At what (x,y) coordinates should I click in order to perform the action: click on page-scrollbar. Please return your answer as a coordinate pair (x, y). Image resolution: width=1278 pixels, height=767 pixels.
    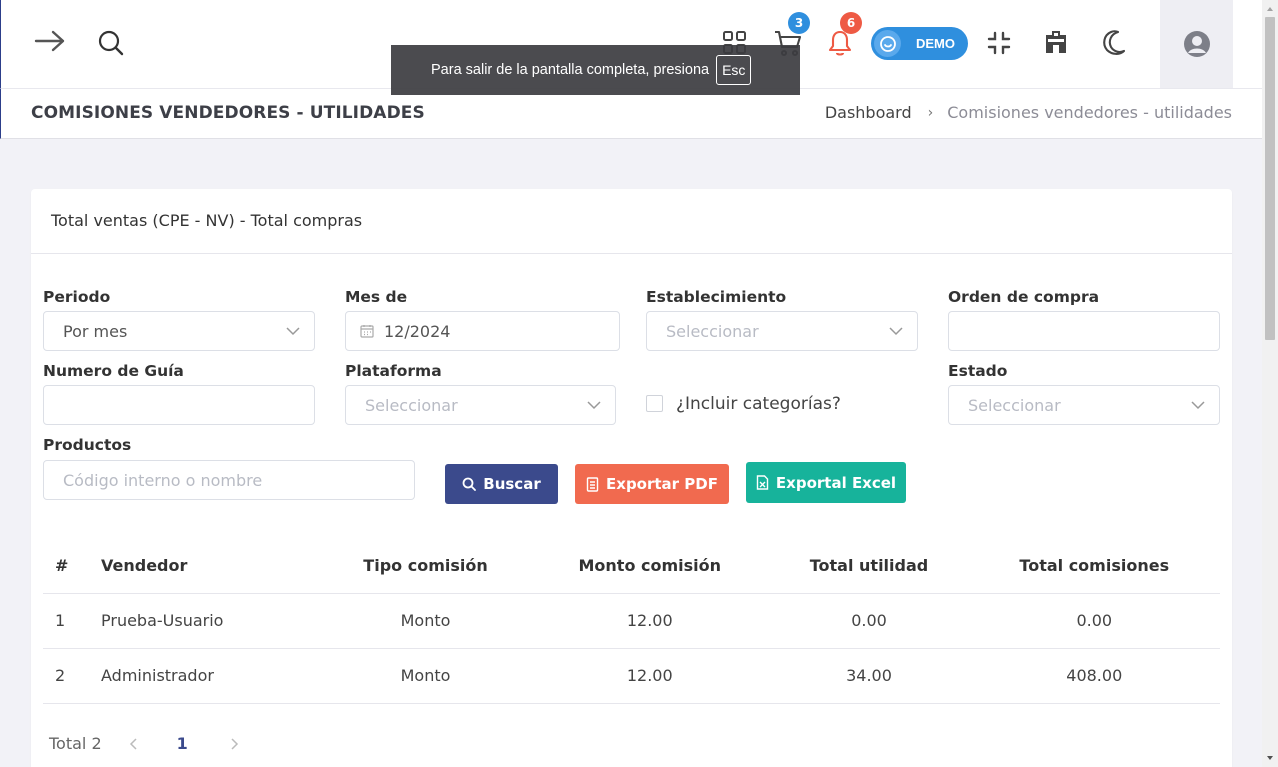
    Looking at the image, I should click on (1270, 383).